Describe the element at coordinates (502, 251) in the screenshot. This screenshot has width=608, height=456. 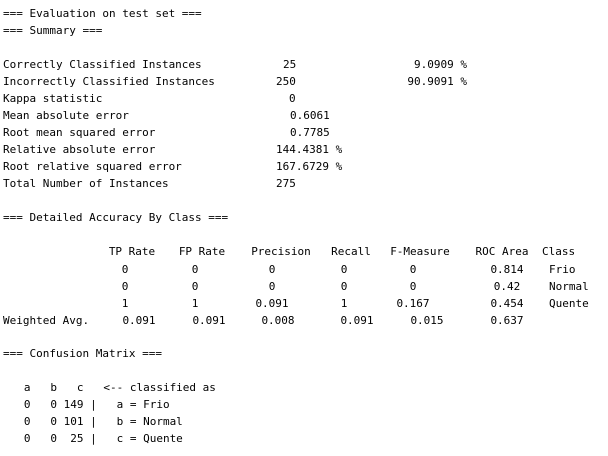
I see `accuracy-header-roc-area: ROC Area` at that location.